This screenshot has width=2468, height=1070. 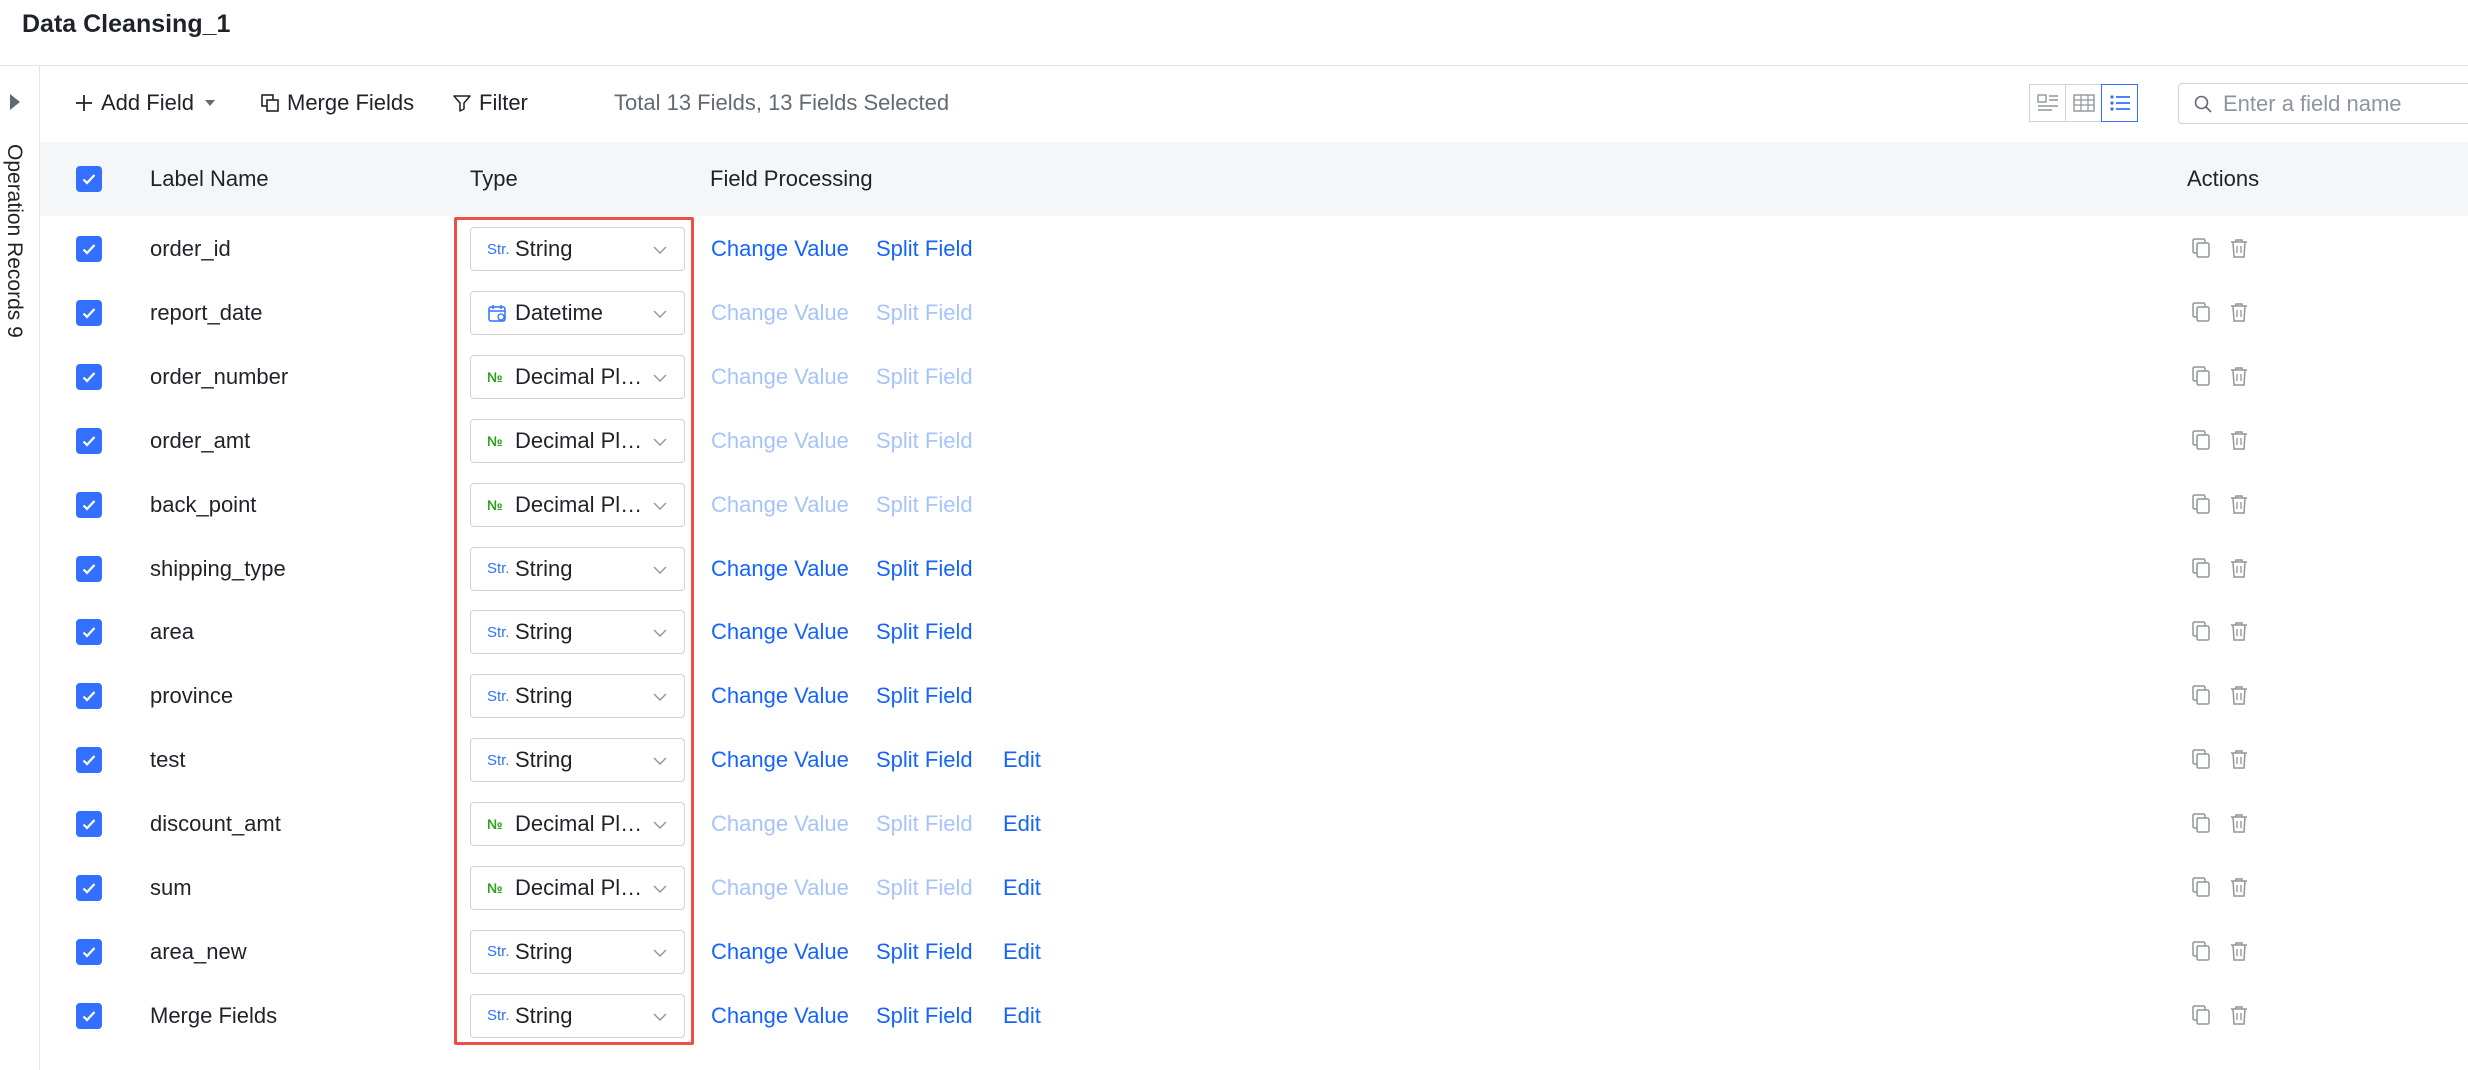 I want to click on expand-arrow-icon, so click(x=15, y=102).